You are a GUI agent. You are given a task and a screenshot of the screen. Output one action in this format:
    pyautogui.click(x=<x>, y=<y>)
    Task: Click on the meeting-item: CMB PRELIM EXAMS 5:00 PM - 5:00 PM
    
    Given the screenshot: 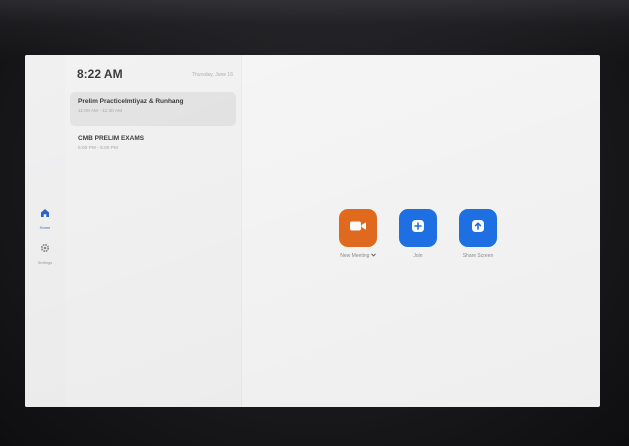 What is the action you would take?
    pyautogui.click(x=153, y=144)
    